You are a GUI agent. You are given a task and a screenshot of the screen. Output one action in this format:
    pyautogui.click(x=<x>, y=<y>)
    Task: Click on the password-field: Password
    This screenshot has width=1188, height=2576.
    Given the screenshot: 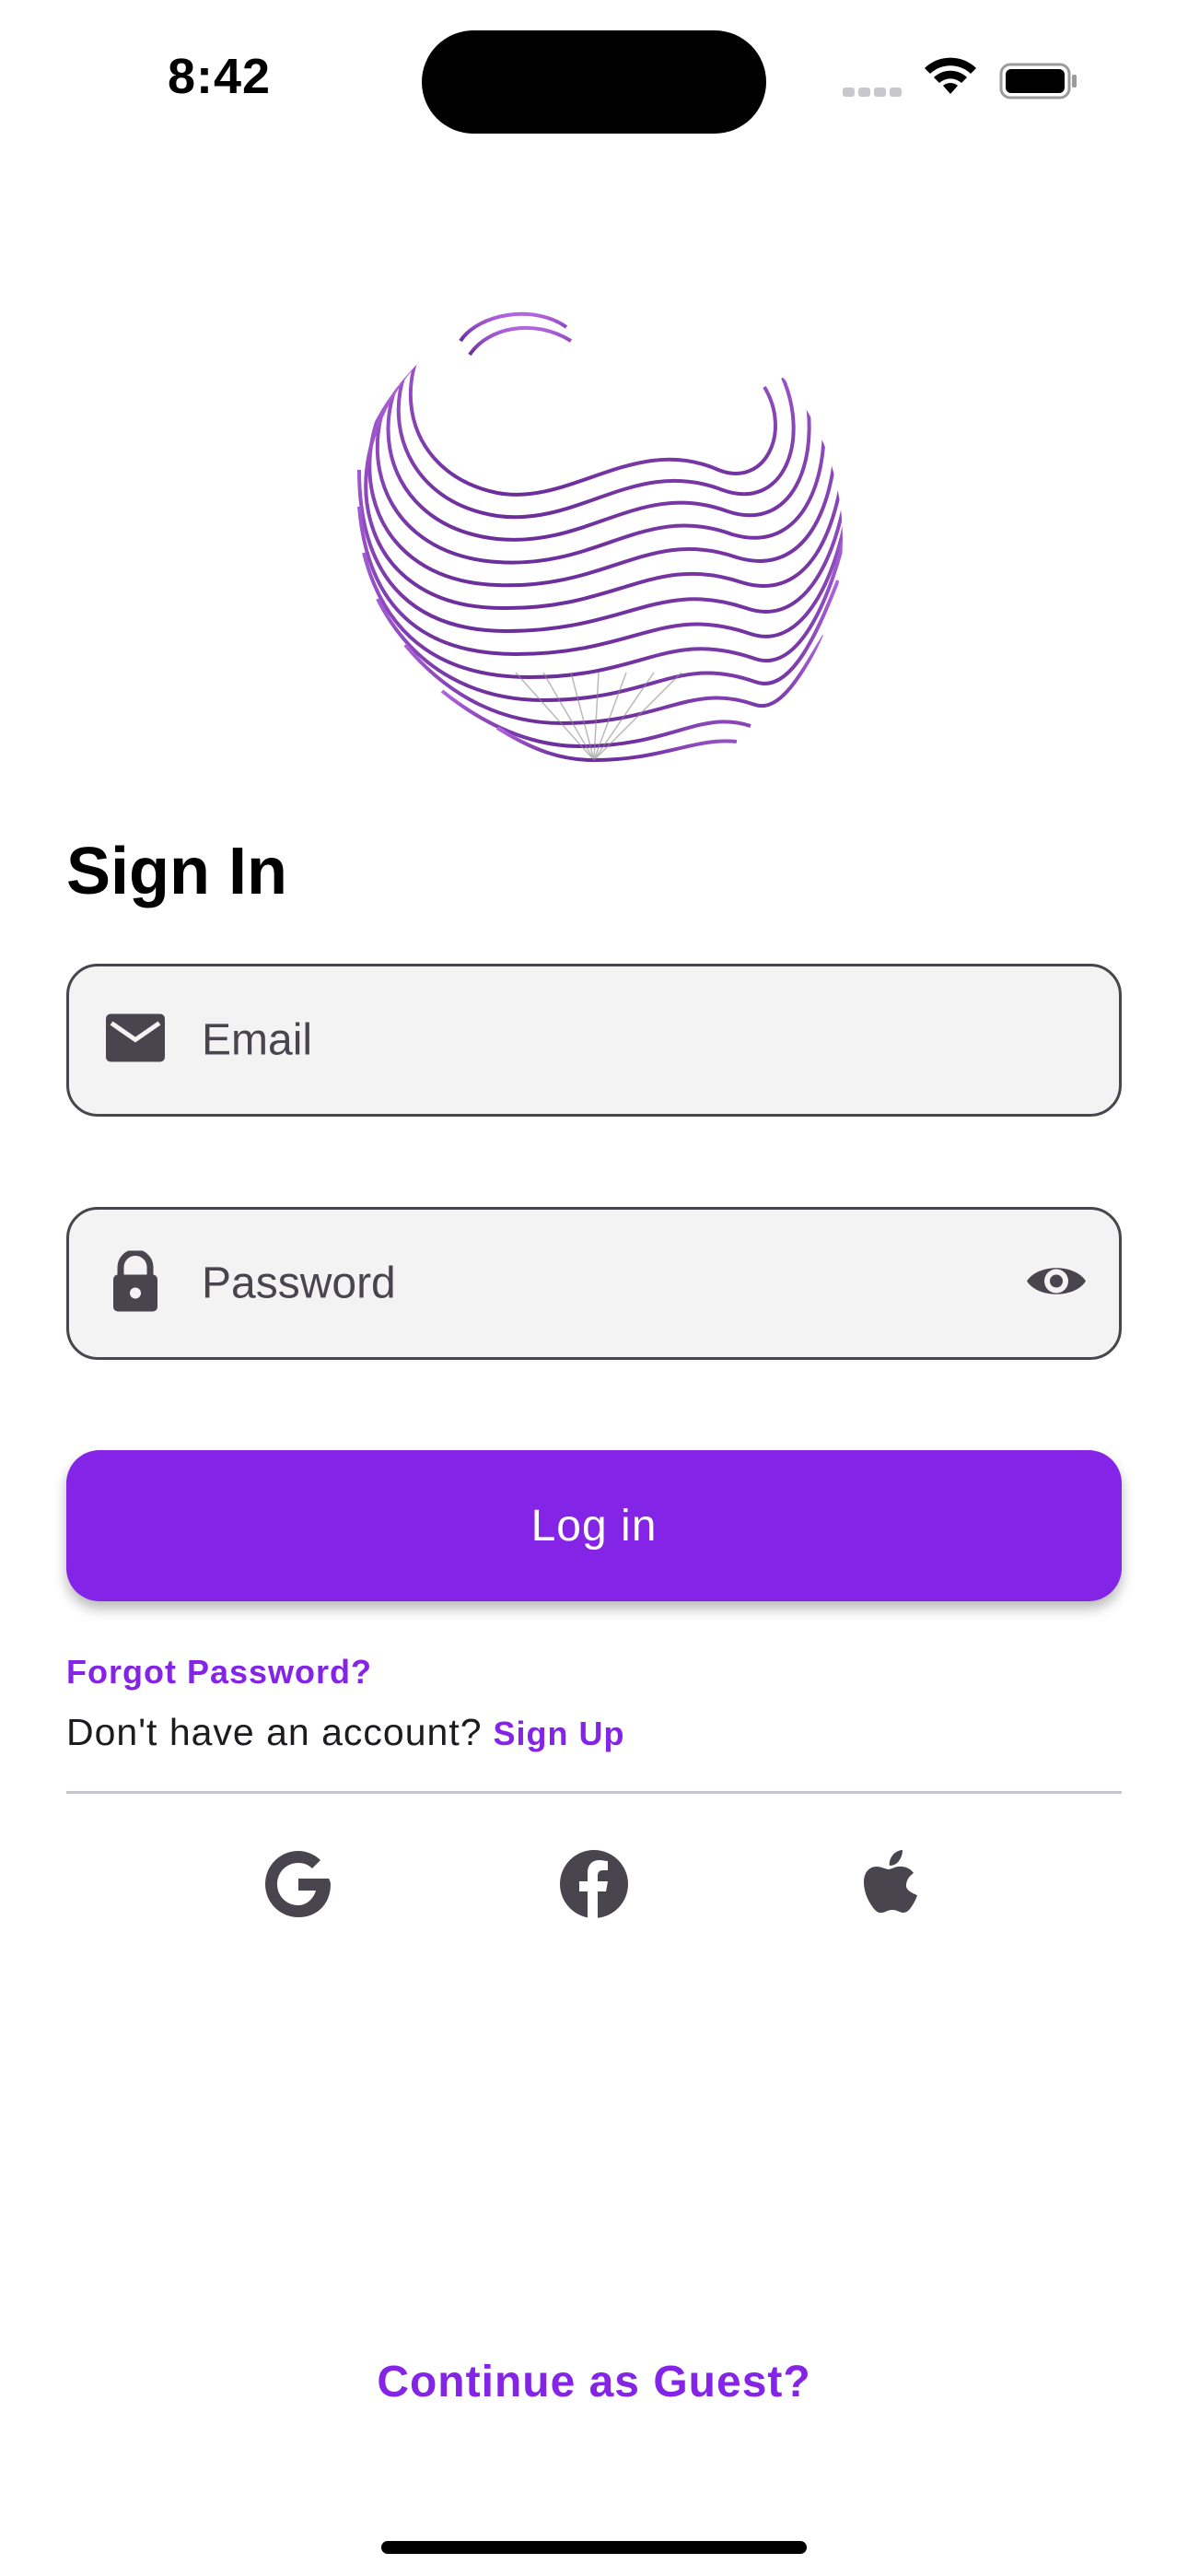 What is the action you would take?
    pyautogui.click(x=594, y=1283)
    